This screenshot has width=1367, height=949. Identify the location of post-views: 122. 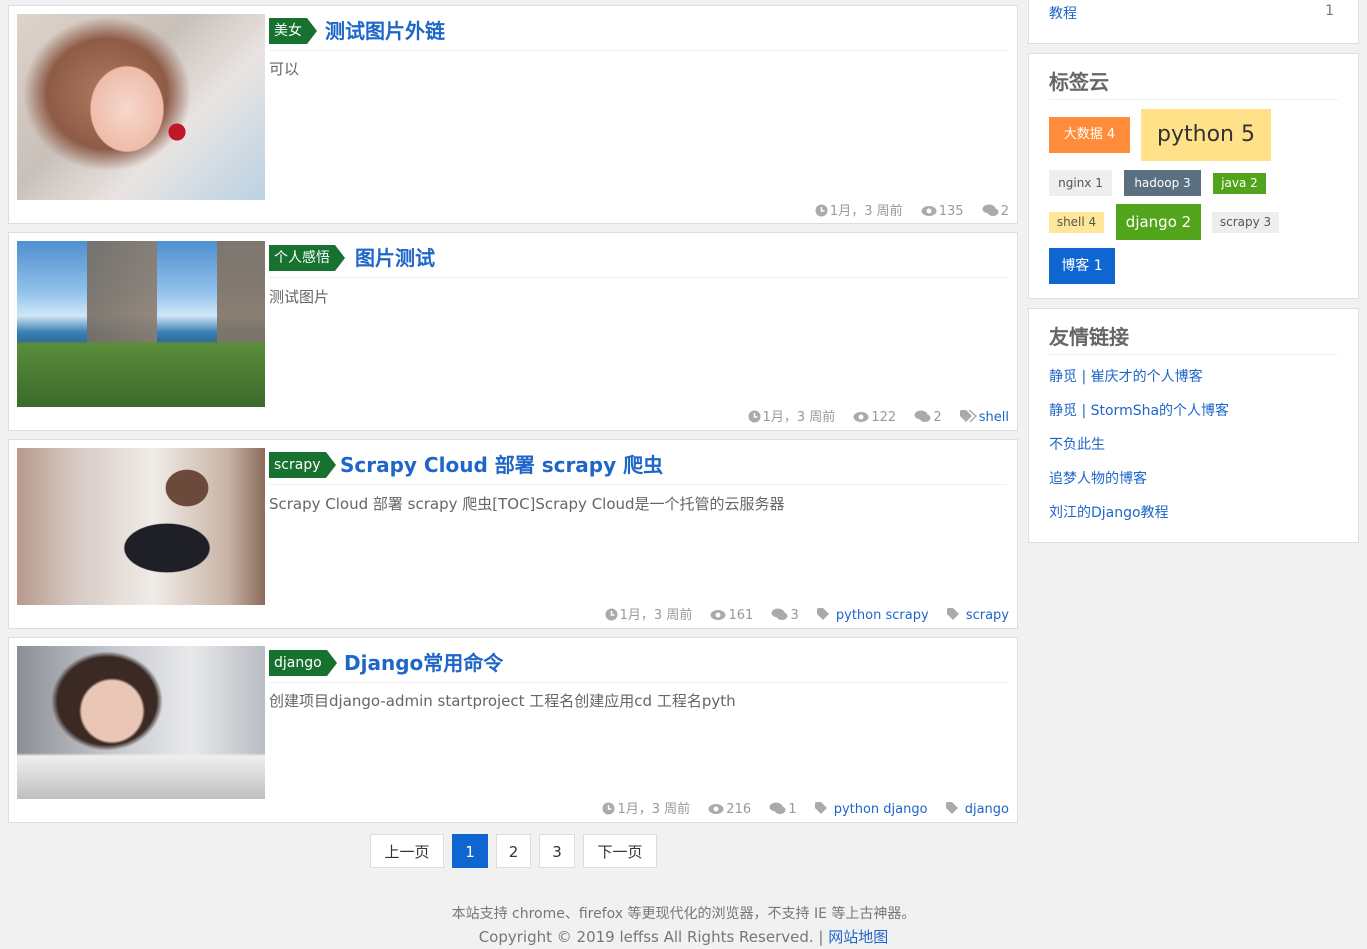
(874, 417).